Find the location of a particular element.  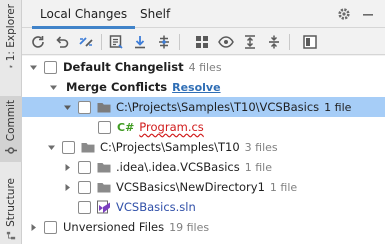

tool-tab-commit: Commit is located at coordinates (11, 129).